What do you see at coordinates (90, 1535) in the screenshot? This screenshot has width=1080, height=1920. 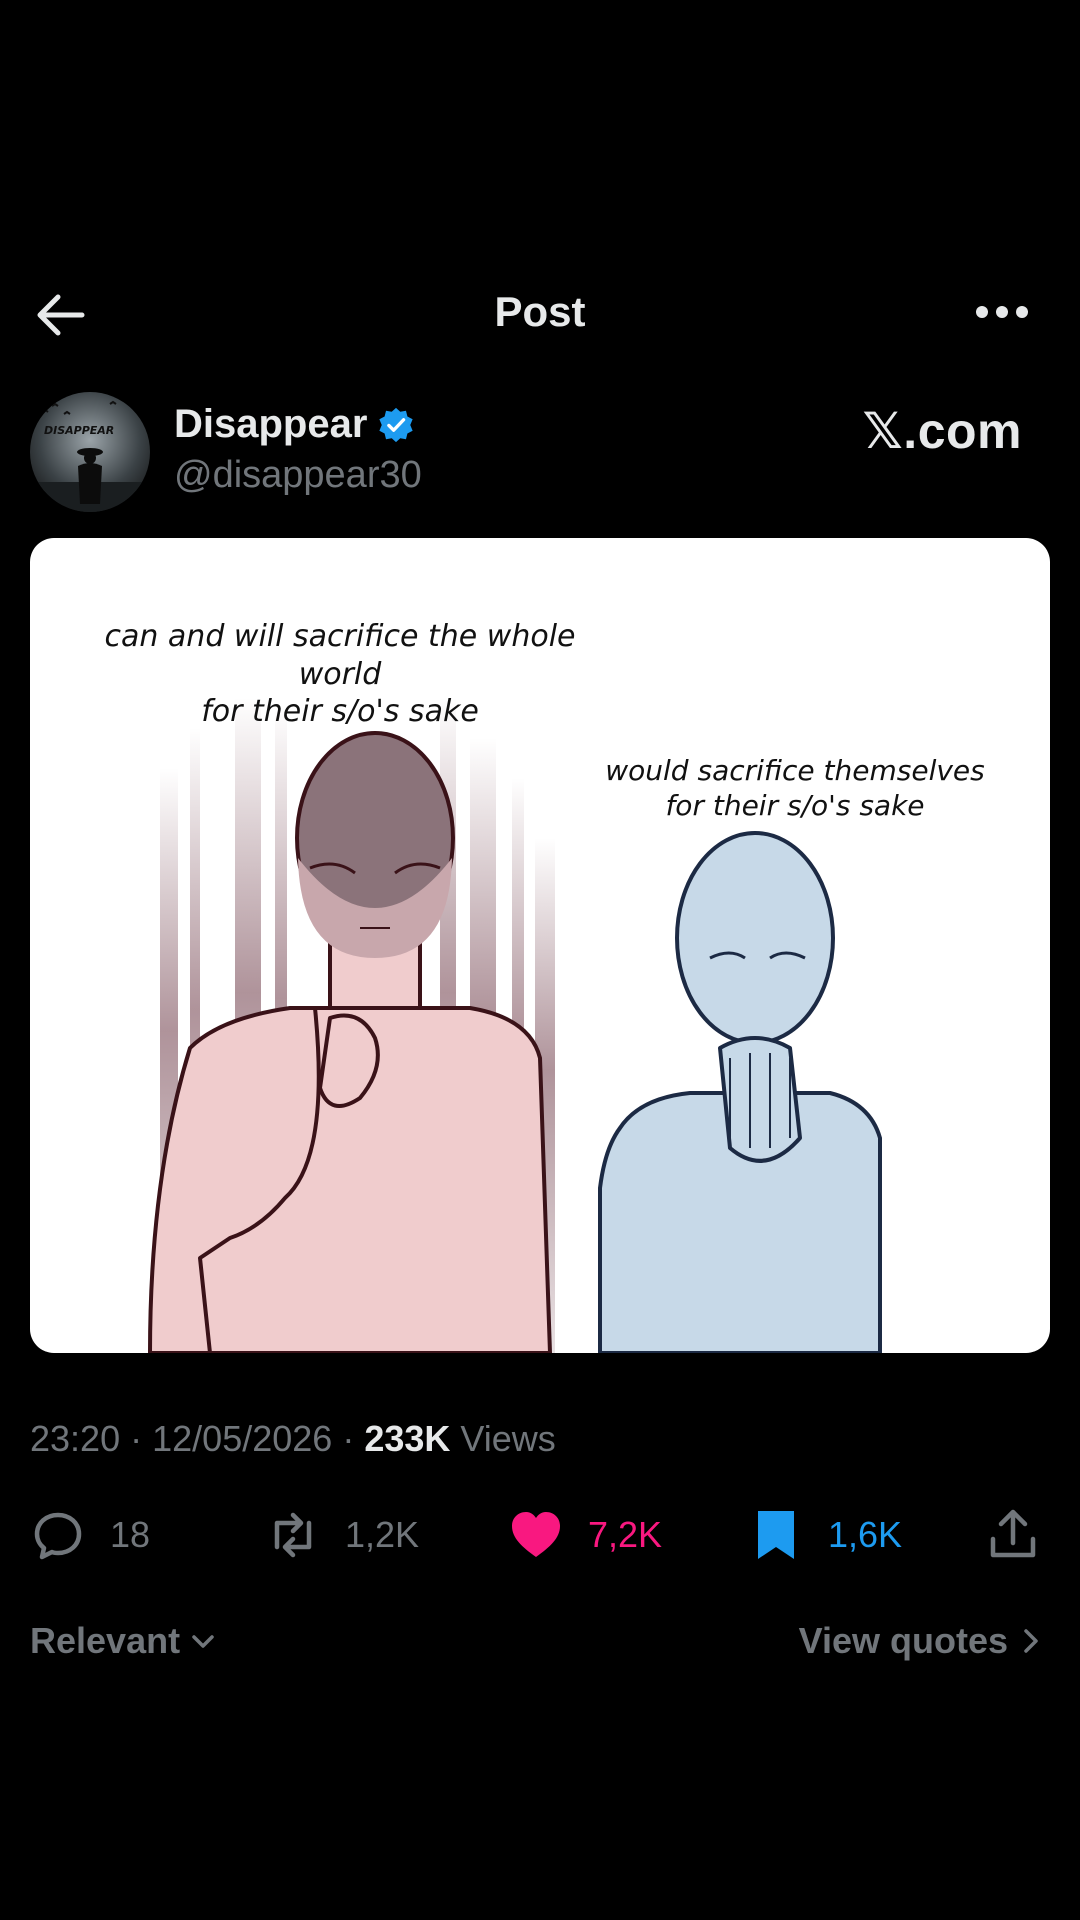 I see `reply-button: 18` at bounding box center [90, 1535].